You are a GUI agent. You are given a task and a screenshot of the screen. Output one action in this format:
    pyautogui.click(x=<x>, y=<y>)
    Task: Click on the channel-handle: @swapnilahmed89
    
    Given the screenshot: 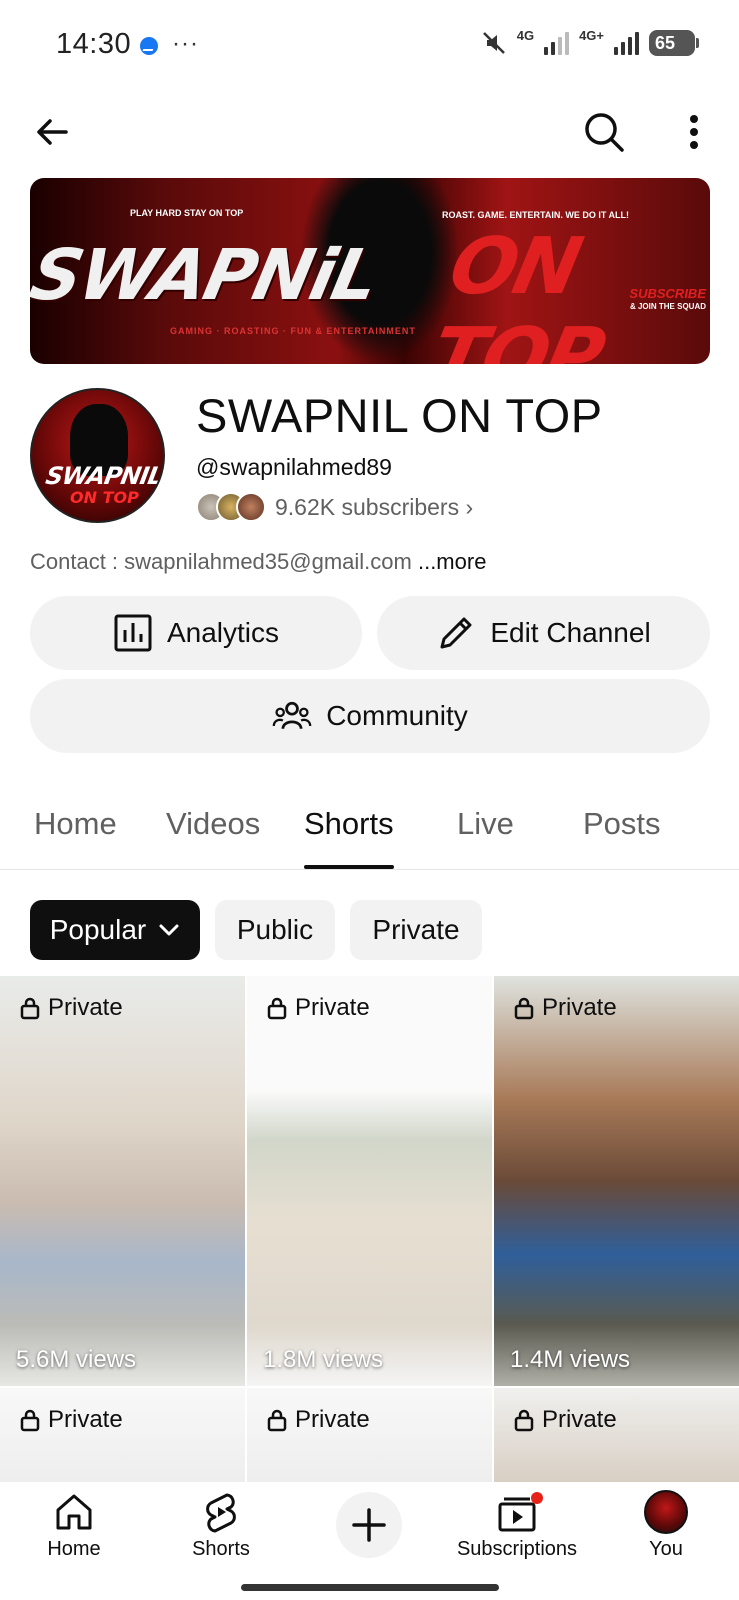 What is the action you would take?
    pyautogui.click(x=294, y=467)
    